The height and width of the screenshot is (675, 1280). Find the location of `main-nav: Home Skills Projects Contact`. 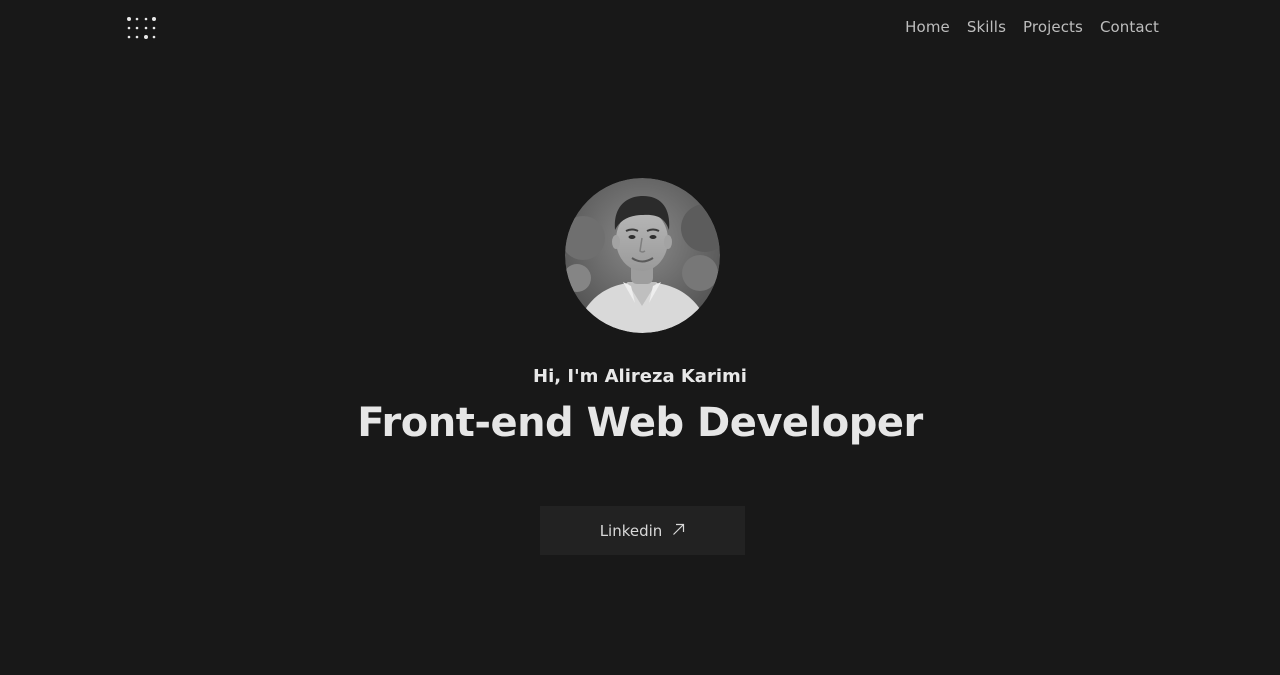

main-nav: Home Skills Projects Contact is located at coordinates (1032, 27).